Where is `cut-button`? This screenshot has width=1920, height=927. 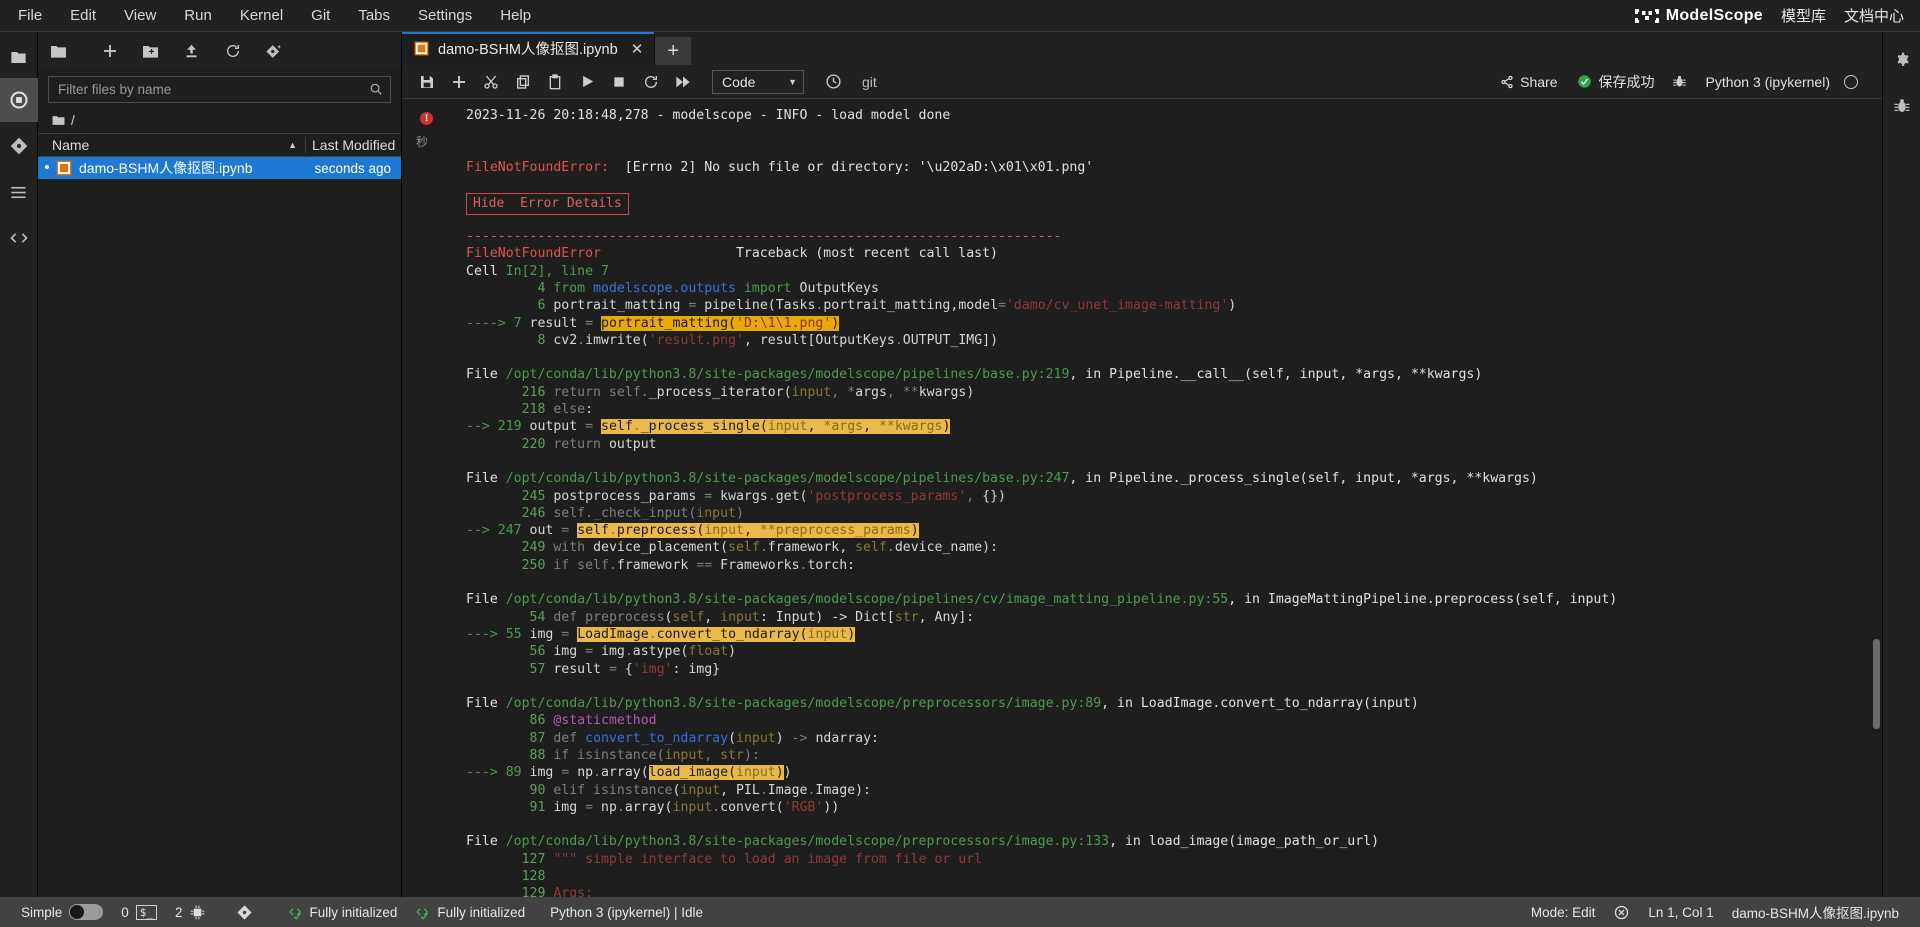
cut-button is located at coordinates (491, 82).